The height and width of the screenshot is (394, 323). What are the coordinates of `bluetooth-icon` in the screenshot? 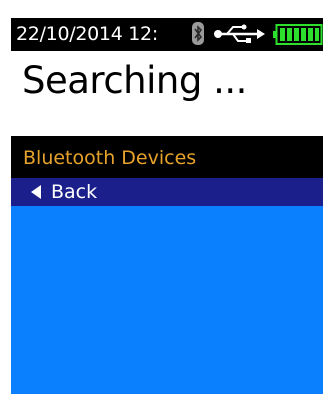 It's located at (198, 33).